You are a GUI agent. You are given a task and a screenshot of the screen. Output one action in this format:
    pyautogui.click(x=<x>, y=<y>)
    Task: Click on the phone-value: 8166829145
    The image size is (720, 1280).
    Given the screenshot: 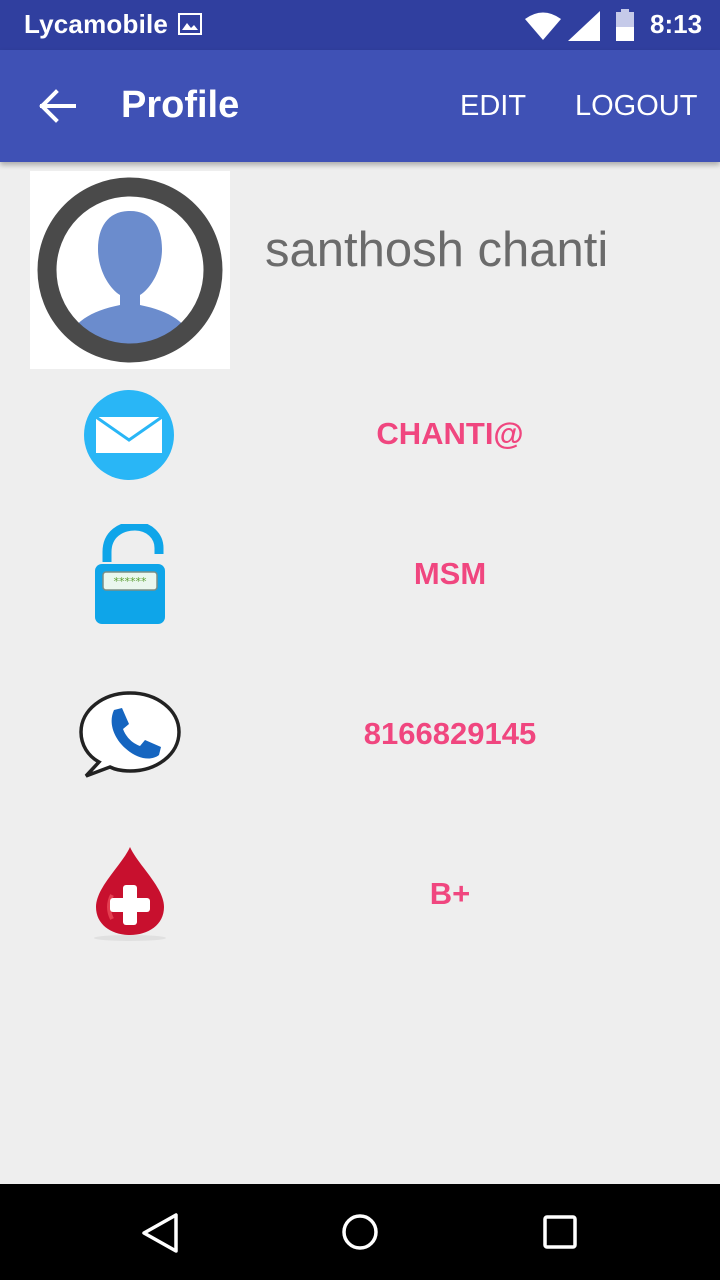 What is the action you would take?
    pyautogui.click(x=450, y=733)
    